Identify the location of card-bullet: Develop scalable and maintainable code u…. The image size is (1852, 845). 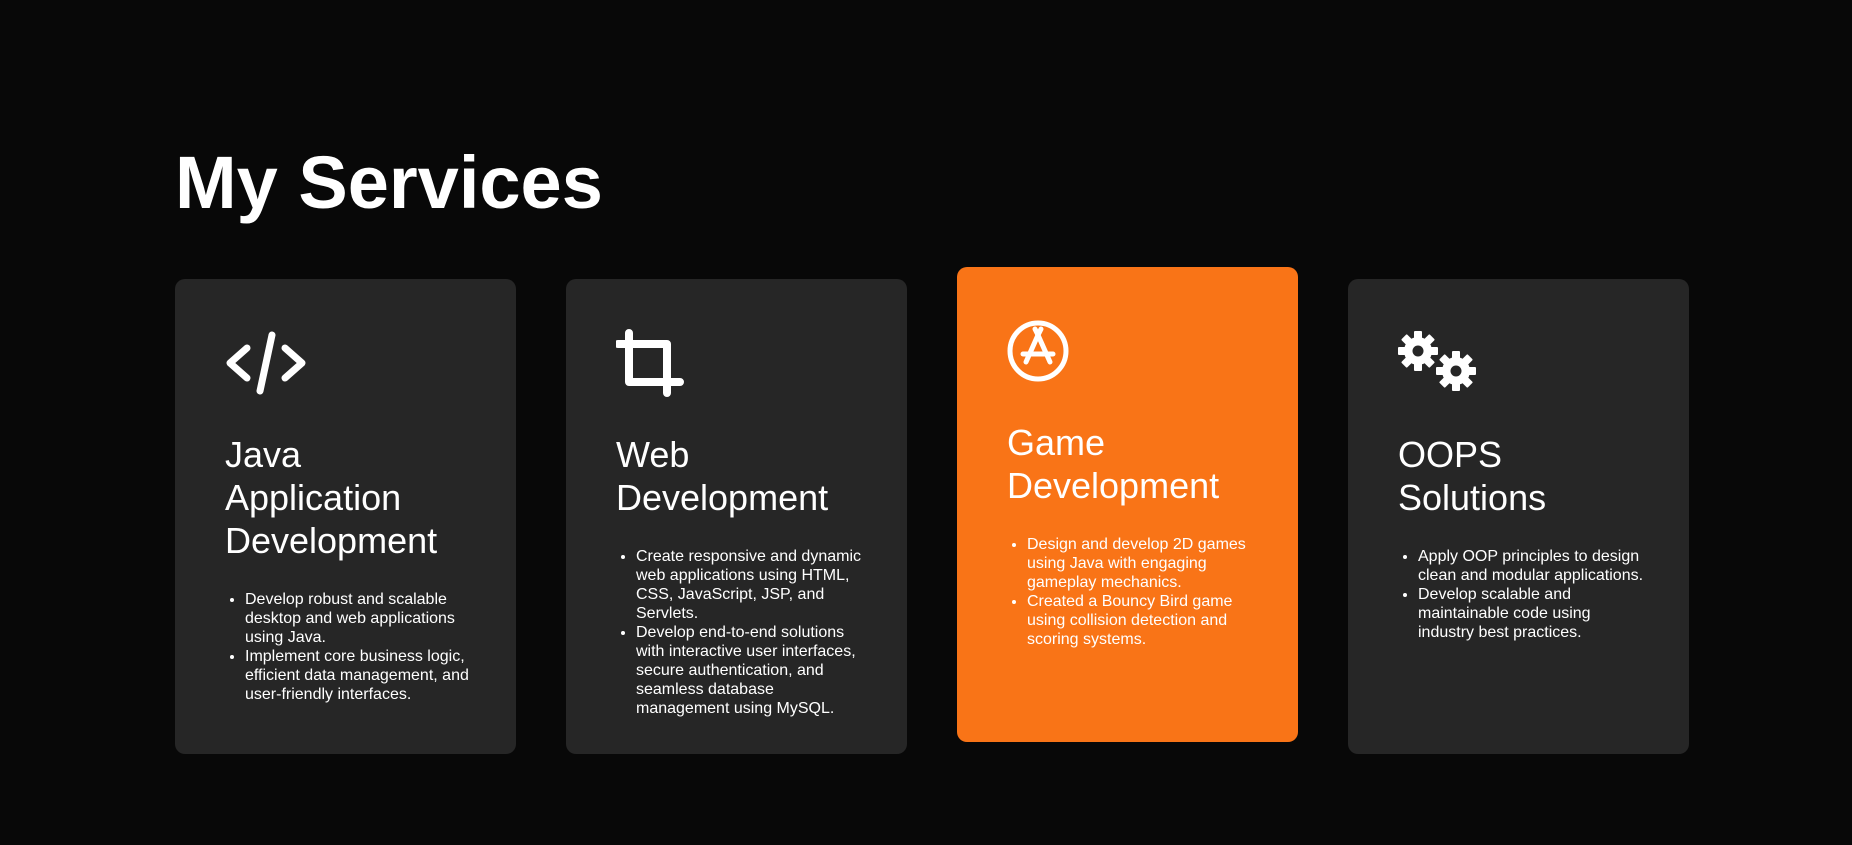
(1533, 613).